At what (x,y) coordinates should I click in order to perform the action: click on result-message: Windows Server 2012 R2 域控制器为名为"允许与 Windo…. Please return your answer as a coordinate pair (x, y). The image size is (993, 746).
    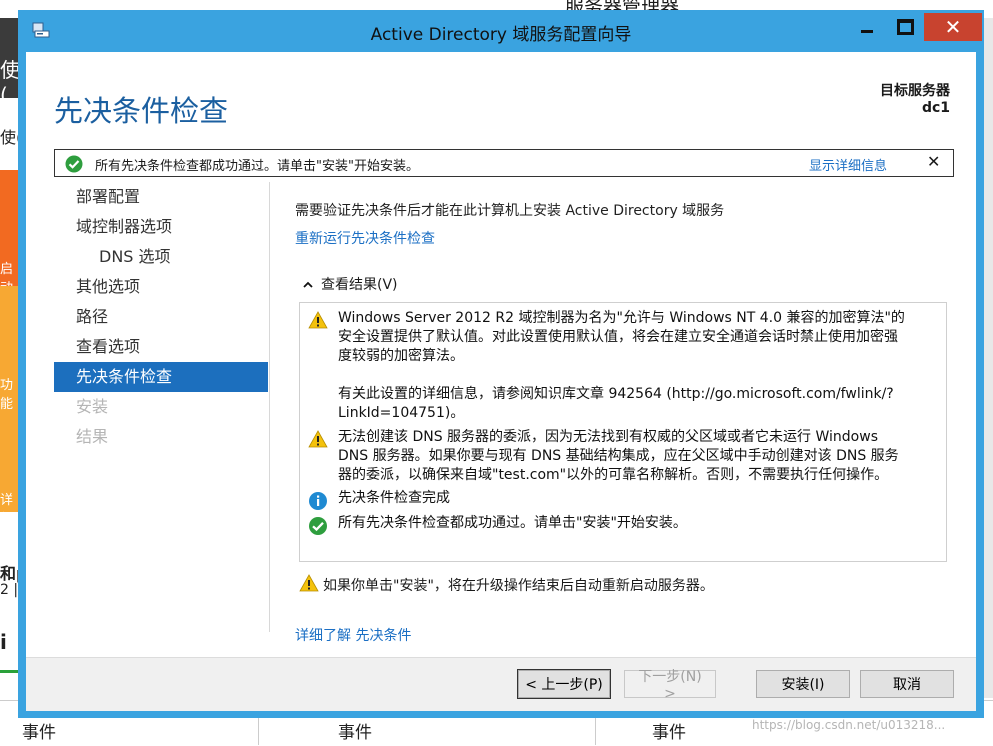
    Looking at the image, I should click on (640, 366).